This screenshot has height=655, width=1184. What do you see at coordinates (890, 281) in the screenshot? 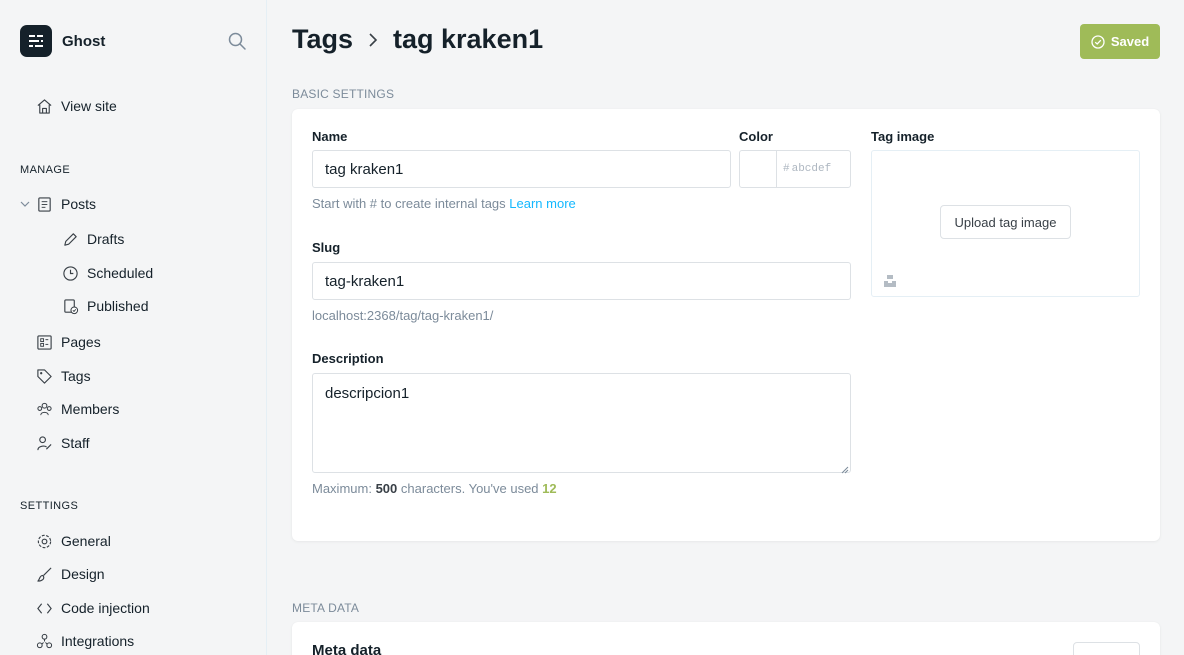
I see `unsplash-icon` at bounding box center [890, 281].